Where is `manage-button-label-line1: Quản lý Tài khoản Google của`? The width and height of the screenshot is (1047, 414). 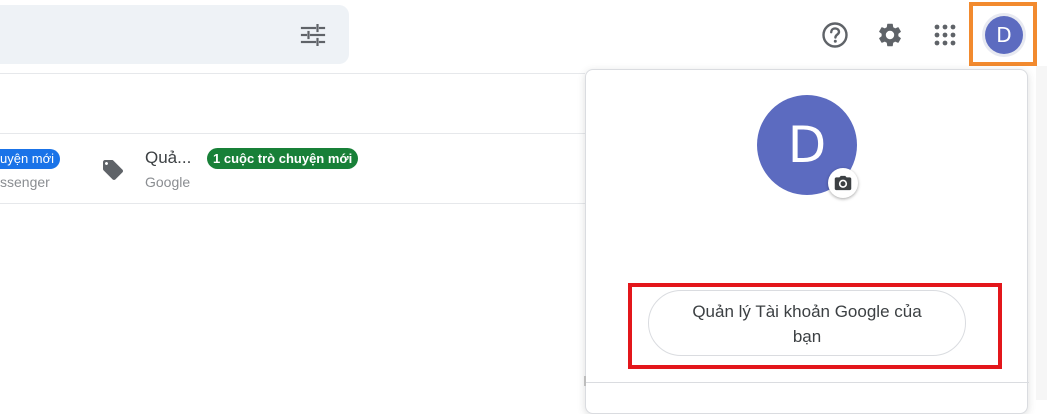 manage-button-label-line1: Quản lý Tài khoản Google của is located at coordinates (807, 311).